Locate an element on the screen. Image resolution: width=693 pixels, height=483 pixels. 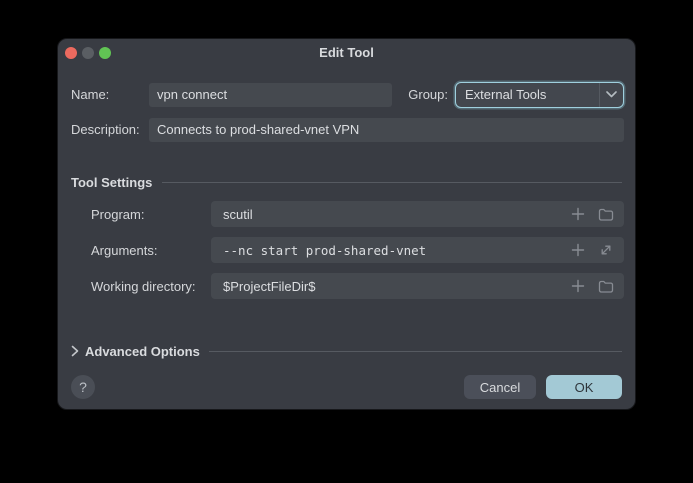
help-button: ? is located at coordinates (83, 387).